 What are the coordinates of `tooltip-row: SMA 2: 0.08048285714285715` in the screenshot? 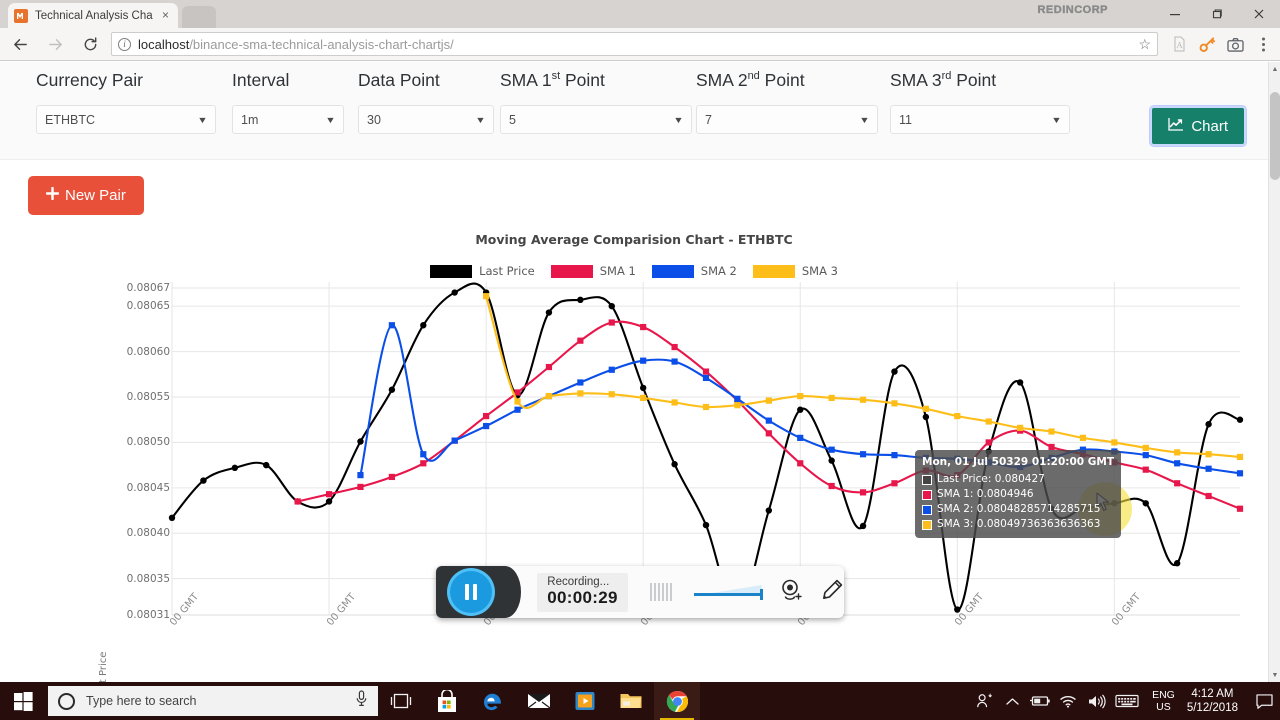 It's located at (1018, 509).